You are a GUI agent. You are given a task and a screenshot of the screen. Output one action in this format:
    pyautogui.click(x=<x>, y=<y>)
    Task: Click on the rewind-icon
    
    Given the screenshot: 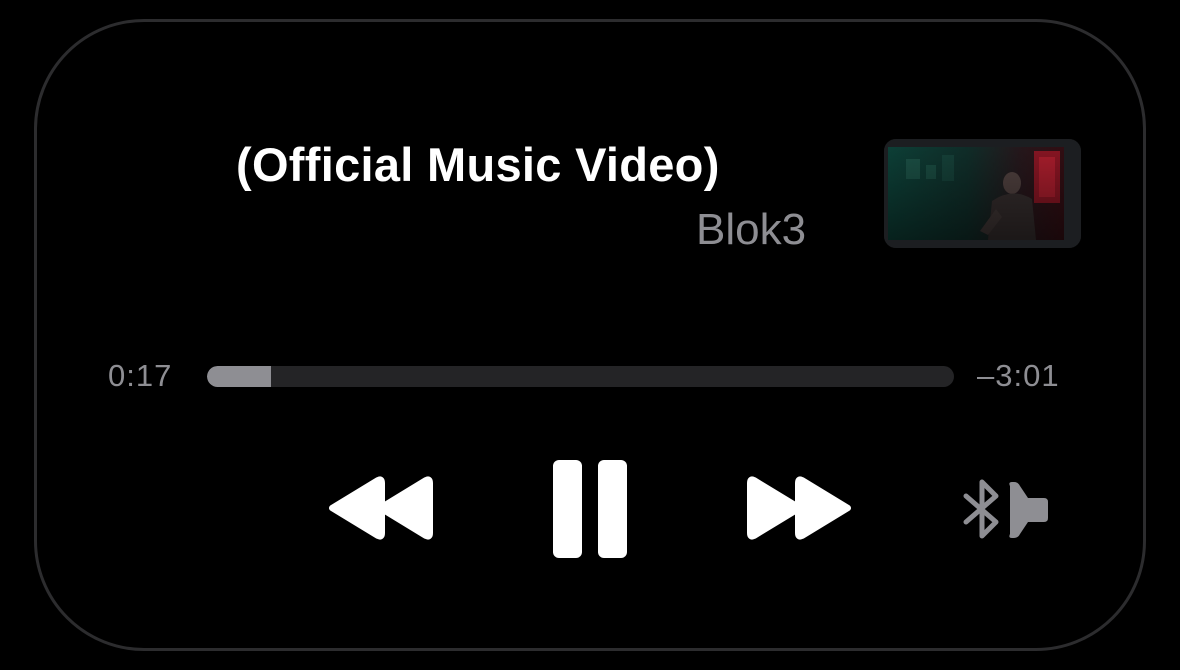 What is the action you would take?
    pyautogui.click(x=381, y=508)
    